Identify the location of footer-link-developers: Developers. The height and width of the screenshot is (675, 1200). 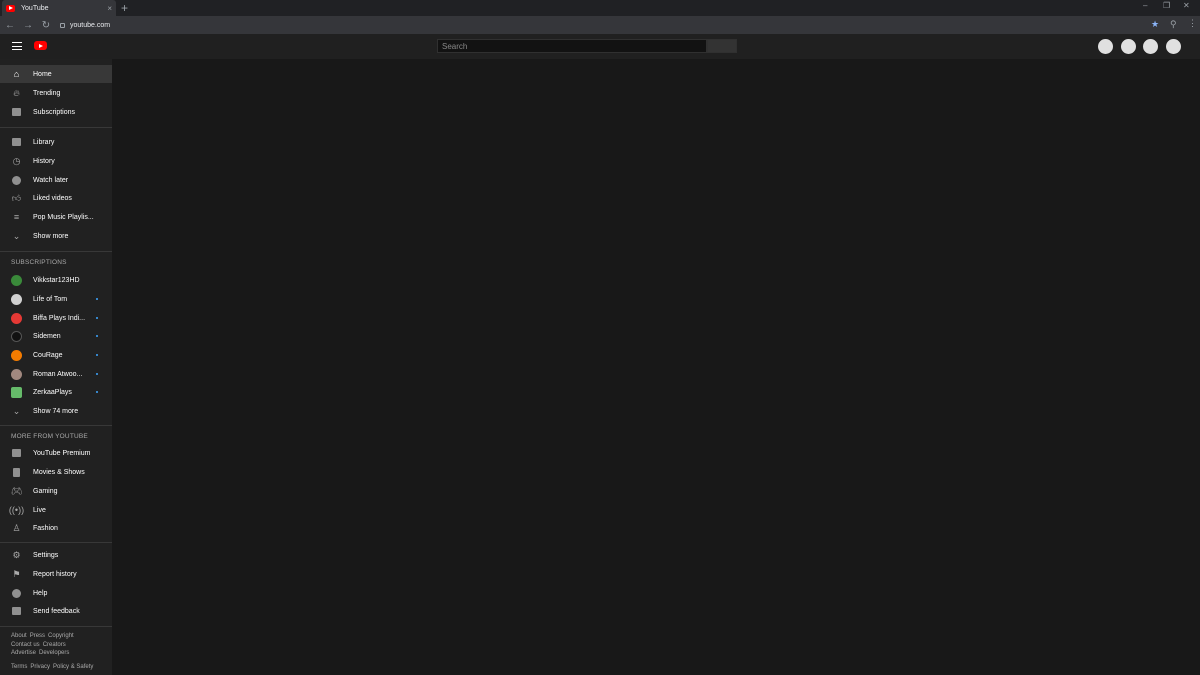
(54, 653).